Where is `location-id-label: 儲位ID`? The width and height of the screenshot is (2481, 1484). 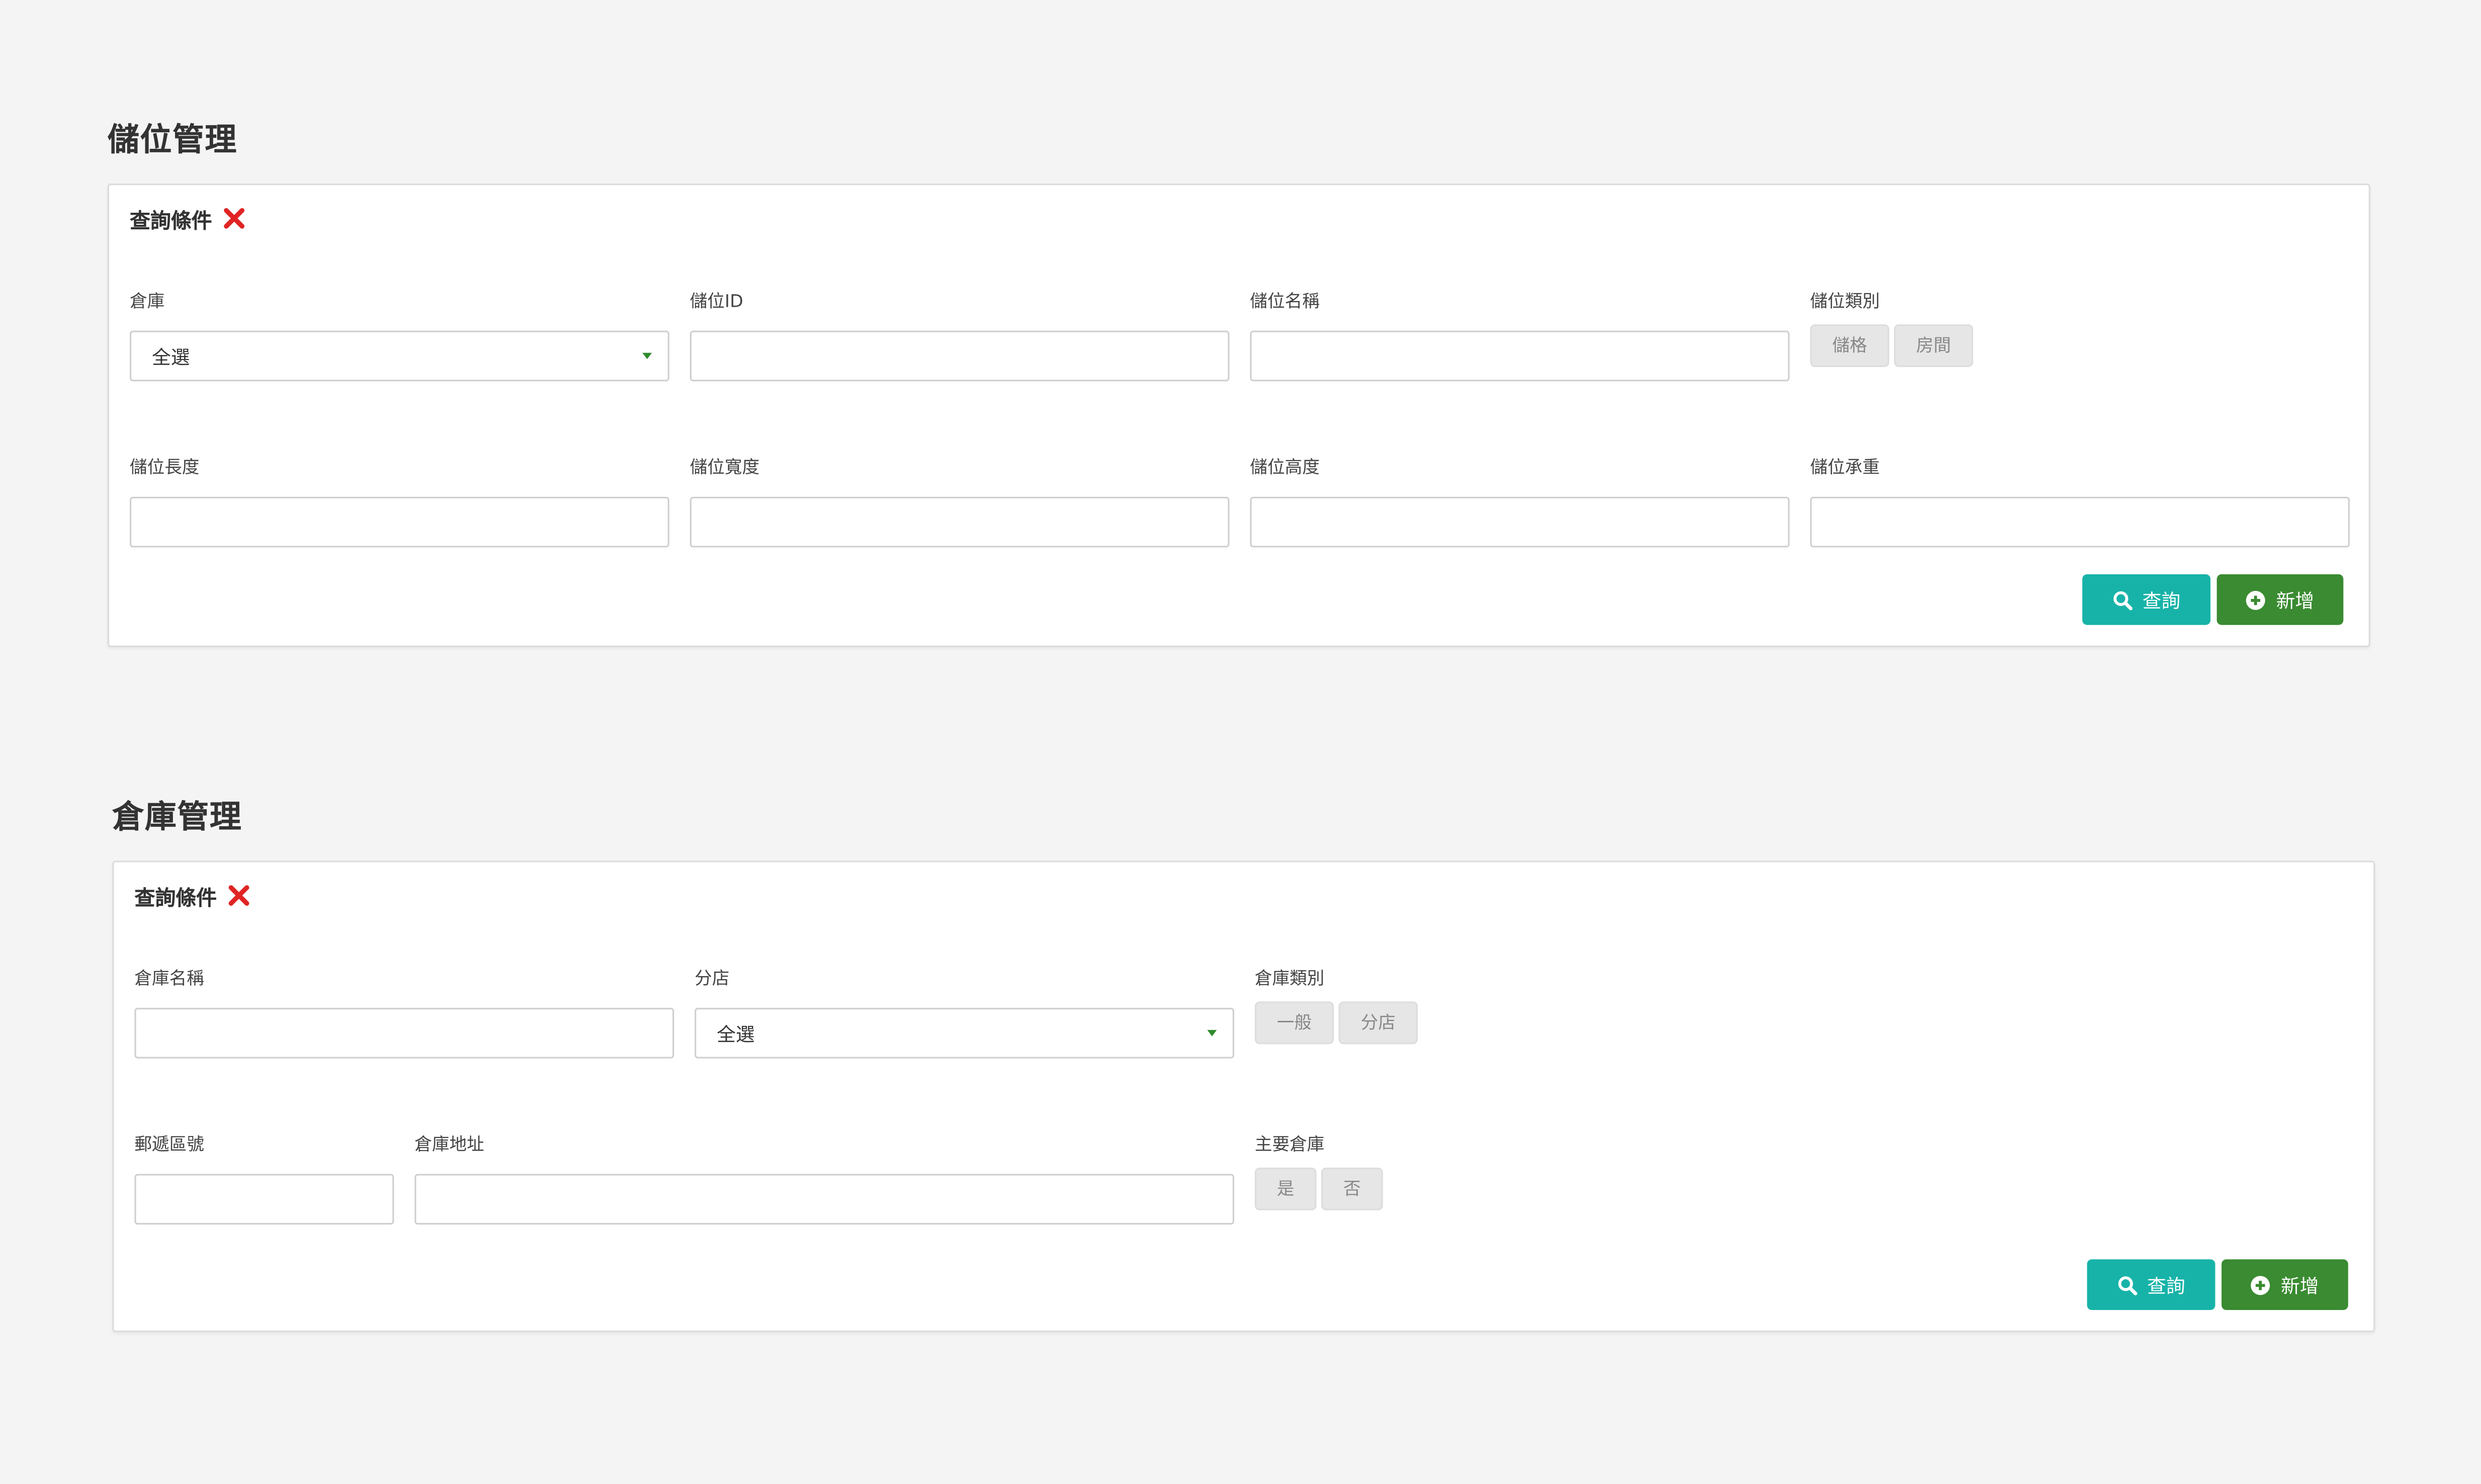
location-id-label: 儲位ID is located at coordinates (716, 301).